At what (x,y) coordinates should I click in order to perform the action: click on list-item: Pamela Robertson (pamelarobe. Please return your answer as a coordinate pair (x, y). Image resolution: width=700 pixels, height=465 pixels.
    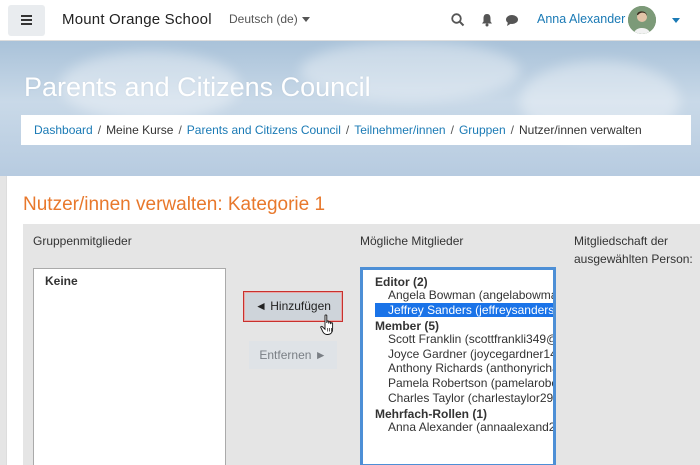
    Looking at the image, I should click on (458, 383).